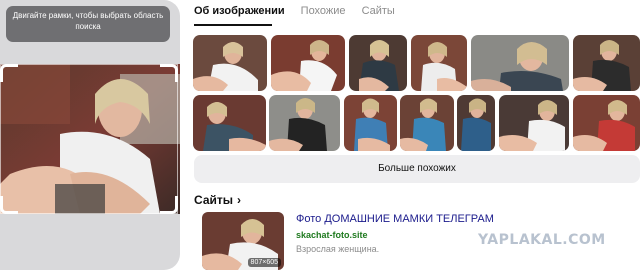 The width and height of the screenshot is (640, 270). What do you see at coordinates (417, 169) in the screenshot?
I see `more-similar-button: Больше похожих` at bounding box center [417, 169].